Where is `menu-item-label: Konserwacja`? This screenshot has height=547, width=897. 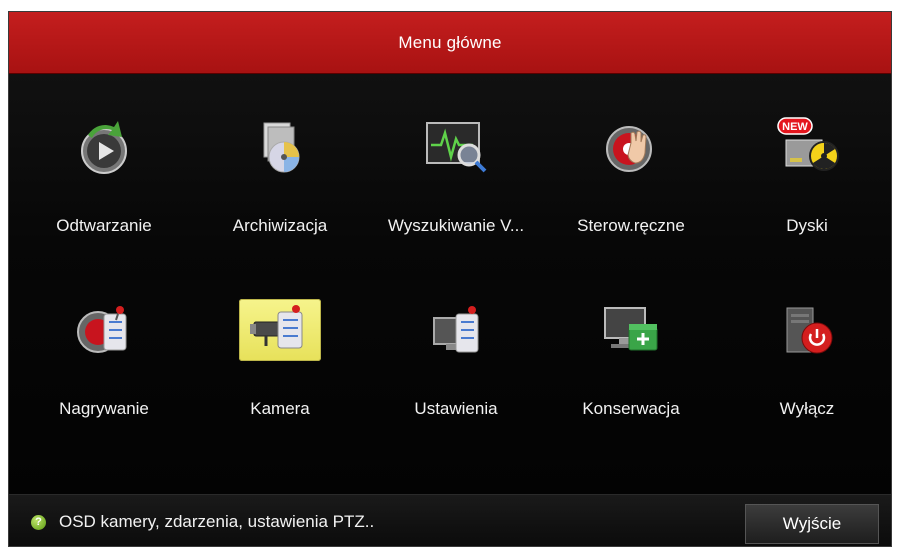 menu-item-label: Konserwacja is located at coordinates (631, 408).